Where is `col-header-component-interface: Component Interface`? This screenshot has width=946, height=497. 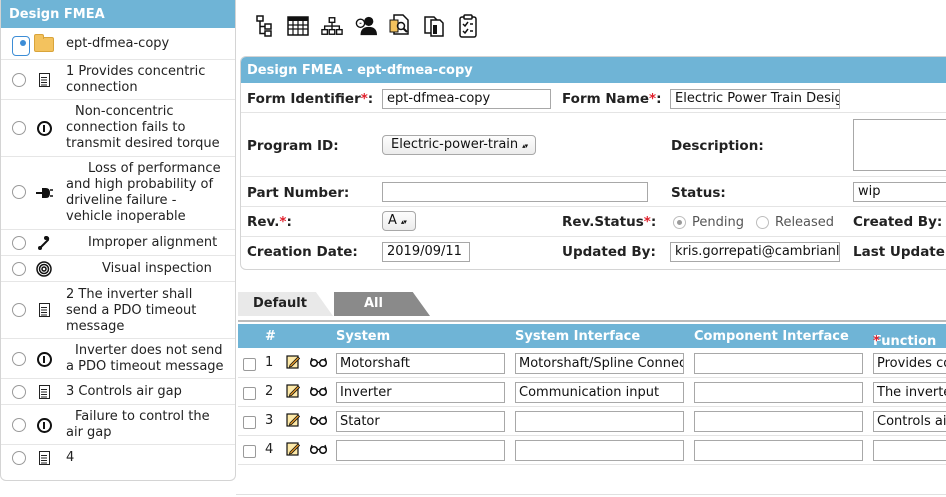
col-header-component-interface: Component Interface is located at coordinates (771, 336).